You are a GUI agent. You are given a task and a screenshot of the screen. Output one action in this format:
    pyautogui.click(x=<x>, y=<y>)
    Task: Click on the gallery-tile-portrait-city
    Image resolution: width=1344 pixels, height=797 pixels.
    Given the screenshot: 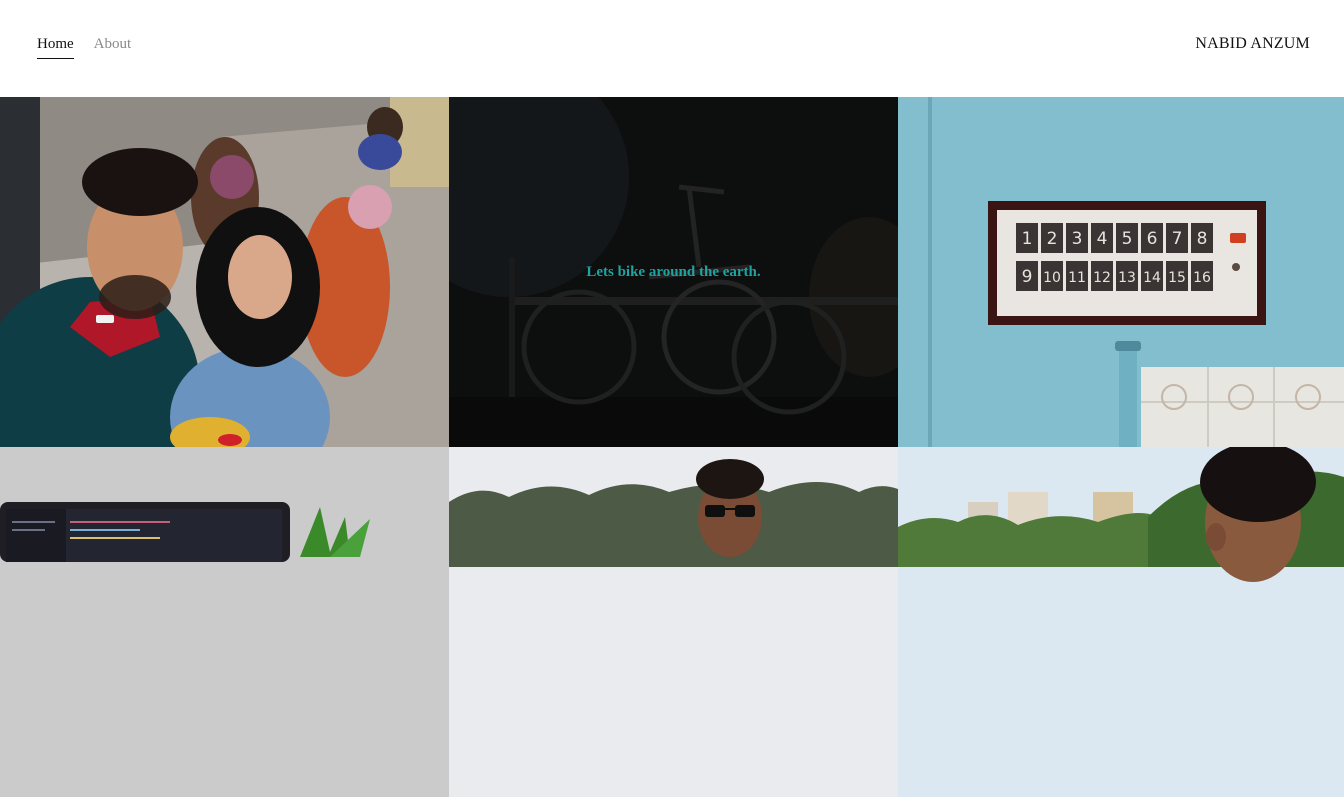 What is the action you would take?
    pyautogui.click(x=1121, y=622)
    